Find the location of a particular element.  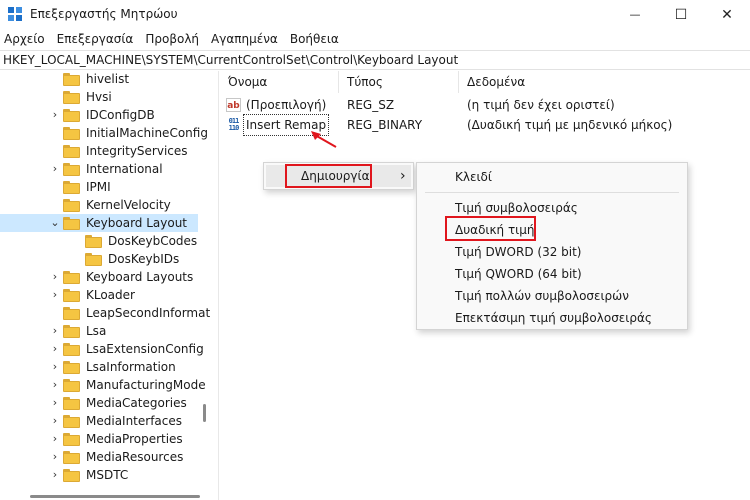

tree-item: KernelVelocity is located at coordinates (99, 205).